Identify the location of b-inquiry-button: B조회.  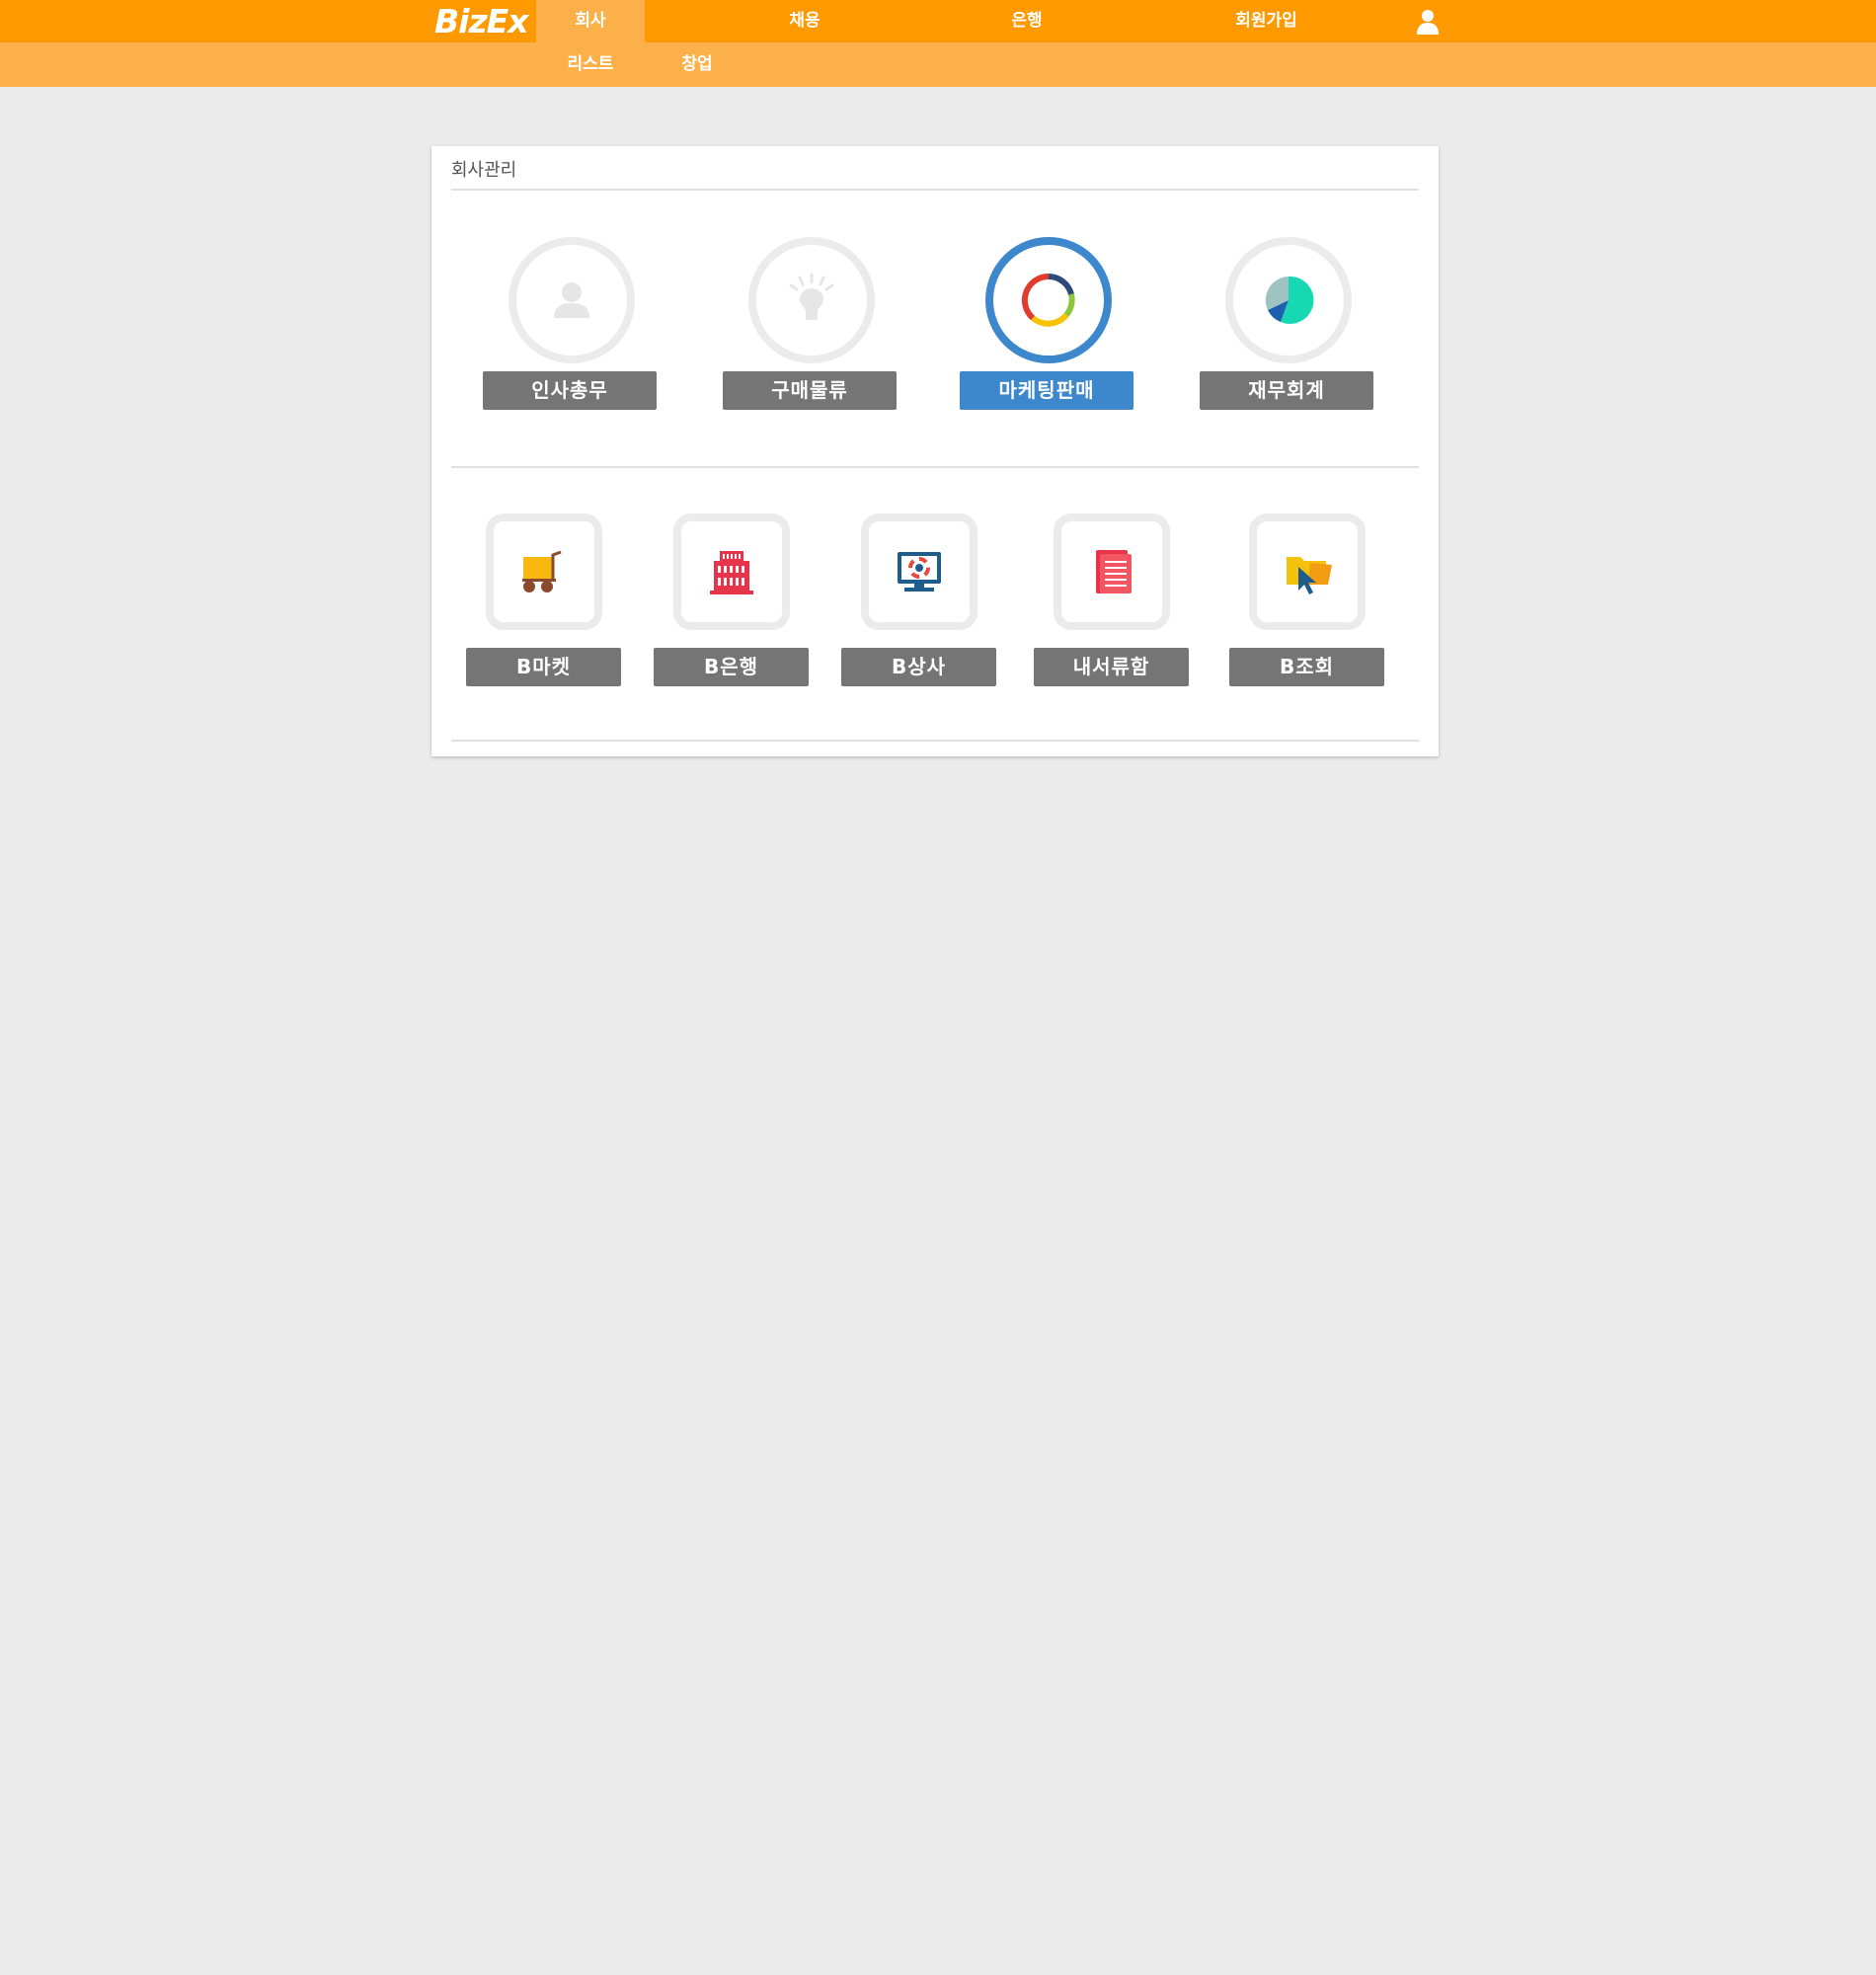
(1306, 667).